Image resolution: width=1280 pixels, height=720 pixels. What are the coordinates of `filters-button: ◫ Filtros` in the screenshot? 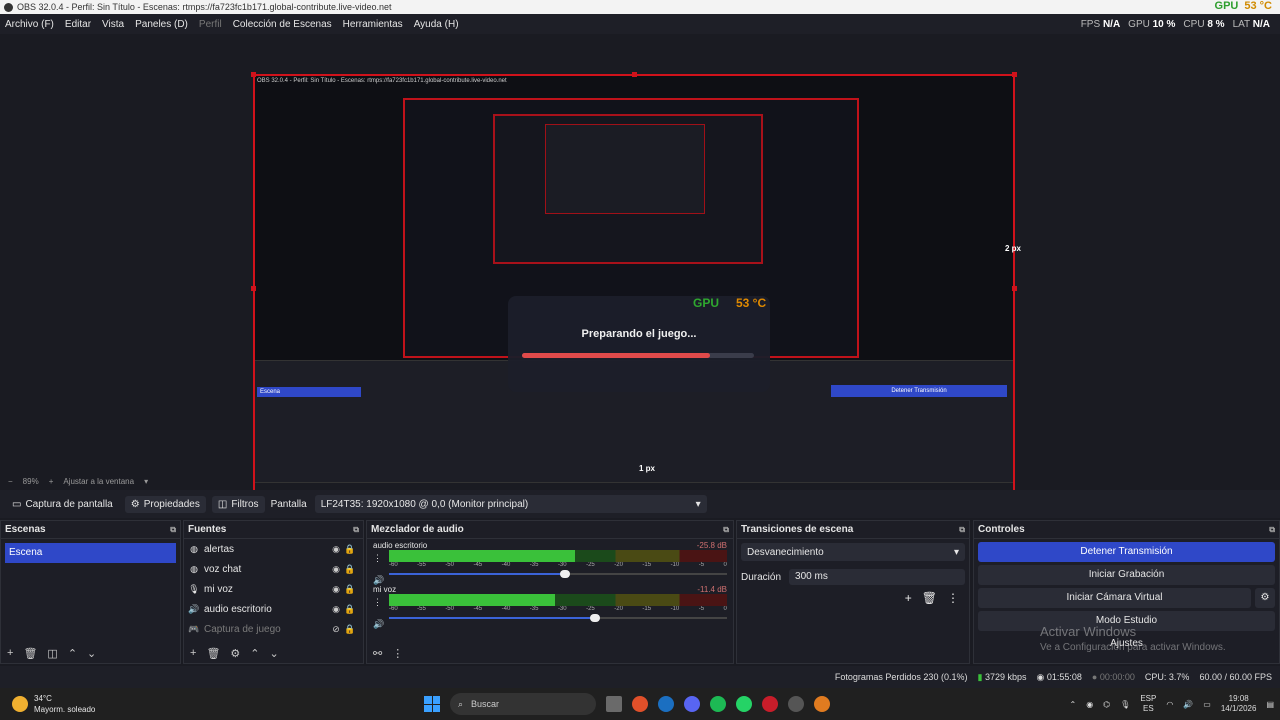 It's located at (238, 504).